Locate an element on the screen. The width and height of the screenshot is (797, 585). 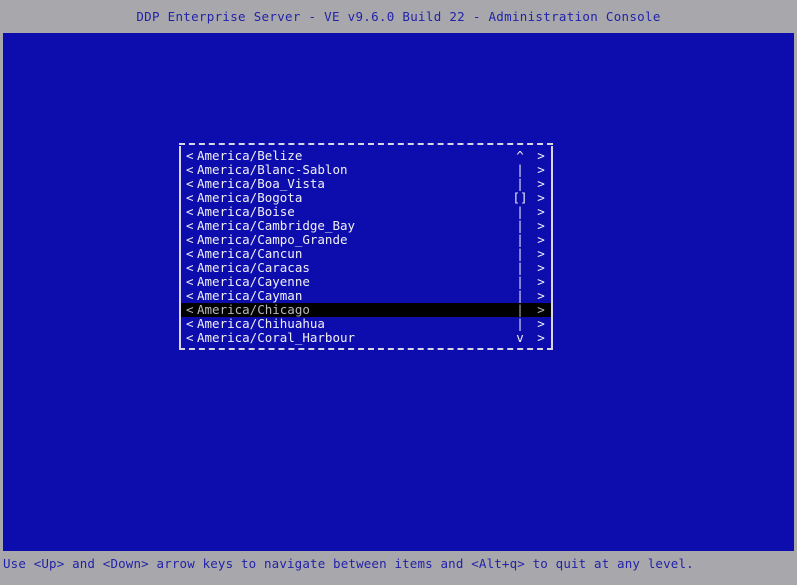
menu-item-row: < America/Chicago | > is located at coordinates (366, 310).